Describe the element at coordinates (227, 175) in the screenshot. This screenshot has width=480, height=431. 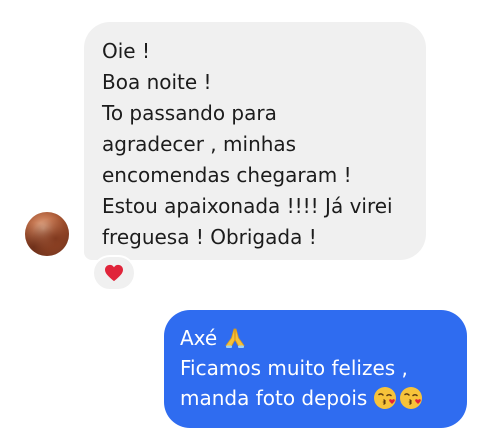
I see `message-line: encomendas chegaram !` at that location.